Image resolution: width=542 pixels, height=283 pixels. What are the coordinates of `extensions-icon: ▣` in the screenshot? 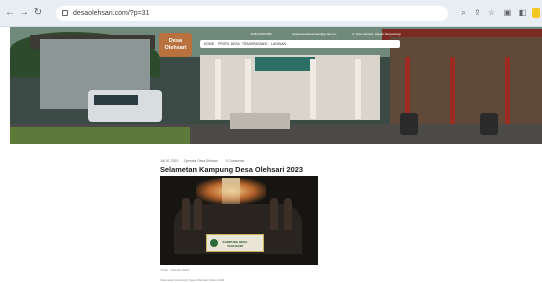 It's located at (507, 13).